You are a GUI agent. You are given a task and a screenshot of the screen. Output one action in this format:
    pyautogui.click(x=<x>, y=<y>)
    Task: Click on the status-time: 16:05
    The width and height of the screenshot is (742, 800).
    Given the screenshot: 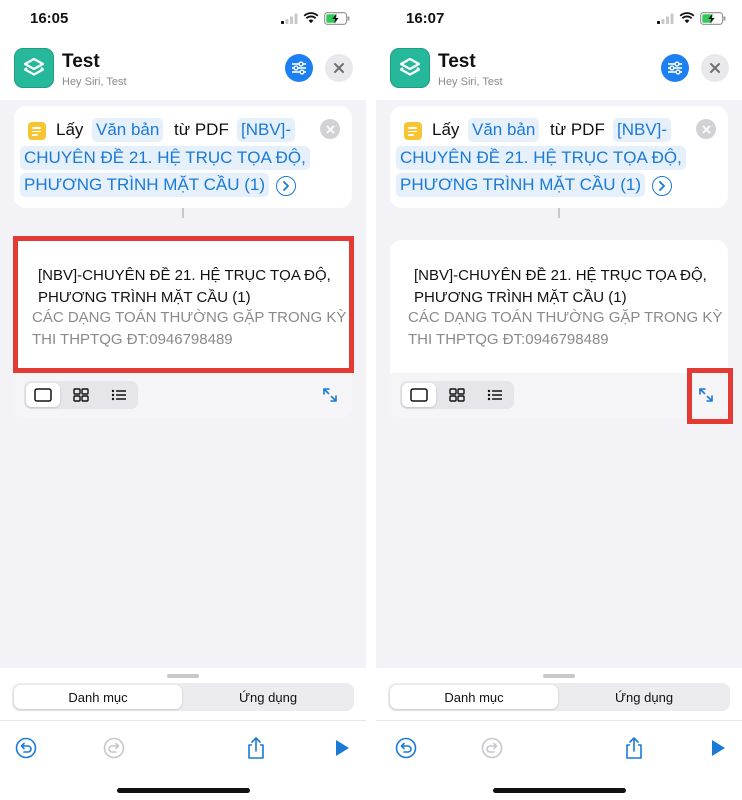 What is the action you would take?
    pyautogui.click(x=49, y=18)
    